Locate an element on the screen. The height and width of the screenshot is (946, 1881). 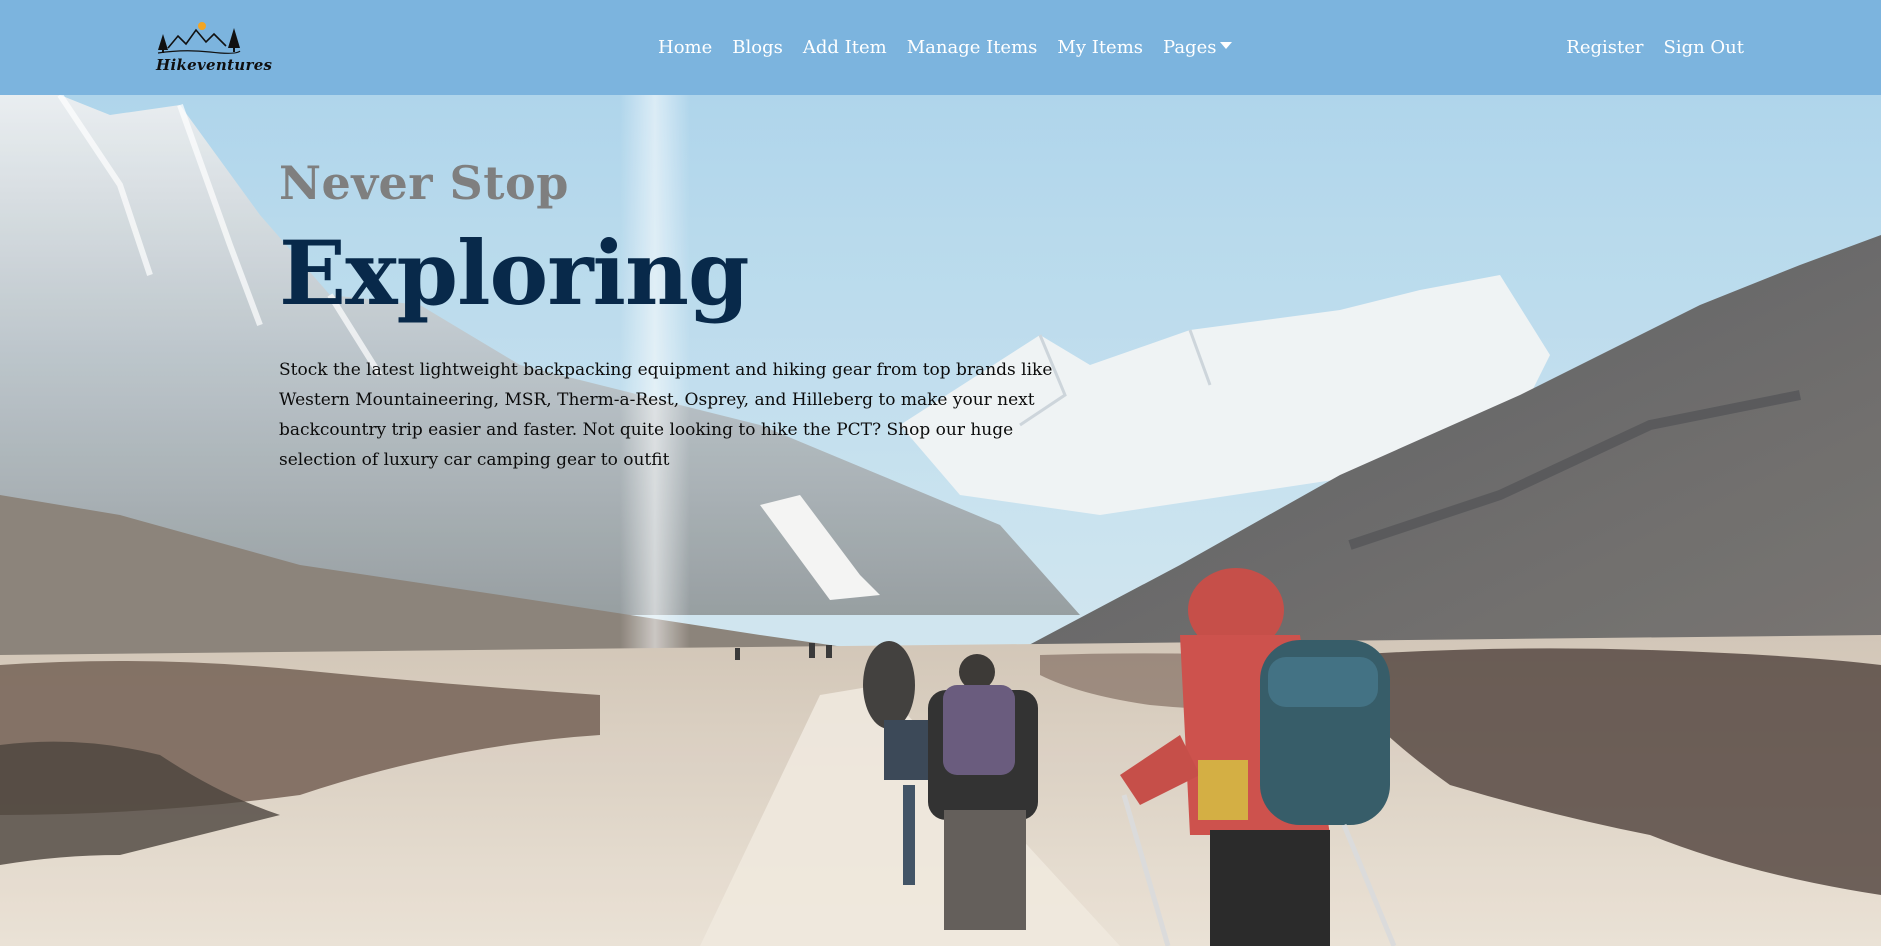
mountain-logo-icon is located at coordinates (199, 38).